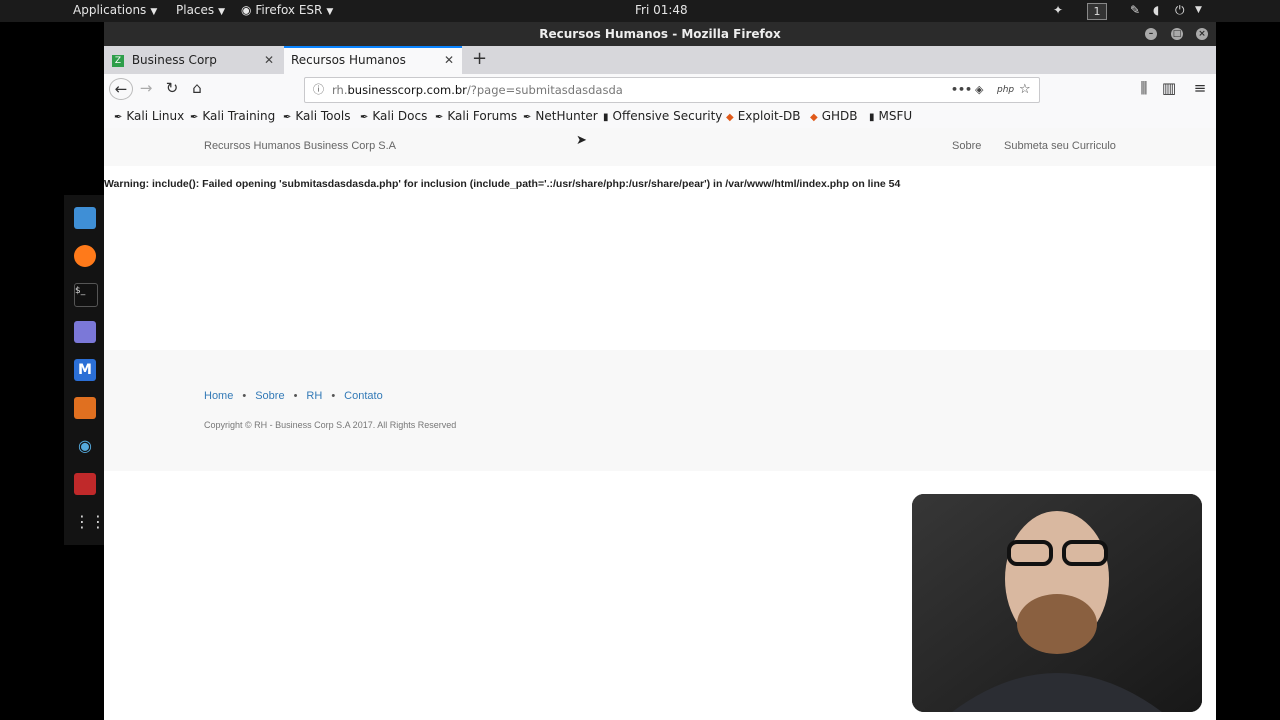 The image size is (1280, 720). I want to click on applications-menu: Applications ▼, so click(115, 10).